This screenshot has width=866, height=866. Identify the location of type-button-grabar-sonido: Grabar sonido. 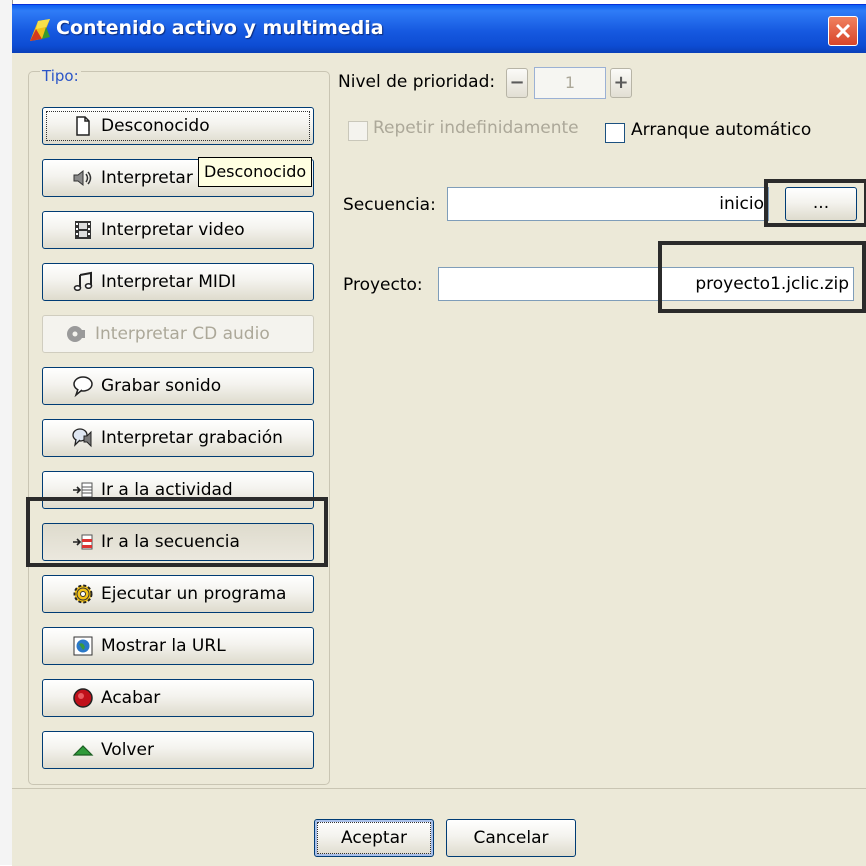
(178, 386).